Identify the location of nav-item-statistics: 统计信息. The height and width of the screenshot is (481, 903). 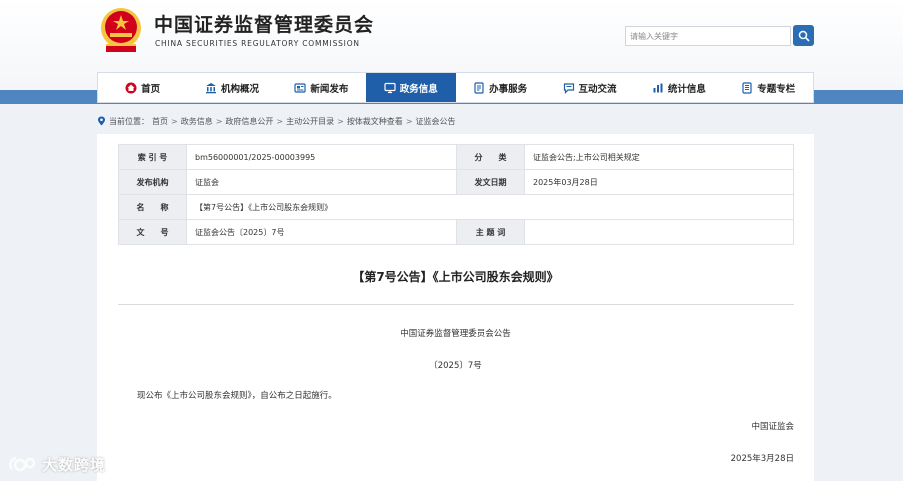
(678, 87).